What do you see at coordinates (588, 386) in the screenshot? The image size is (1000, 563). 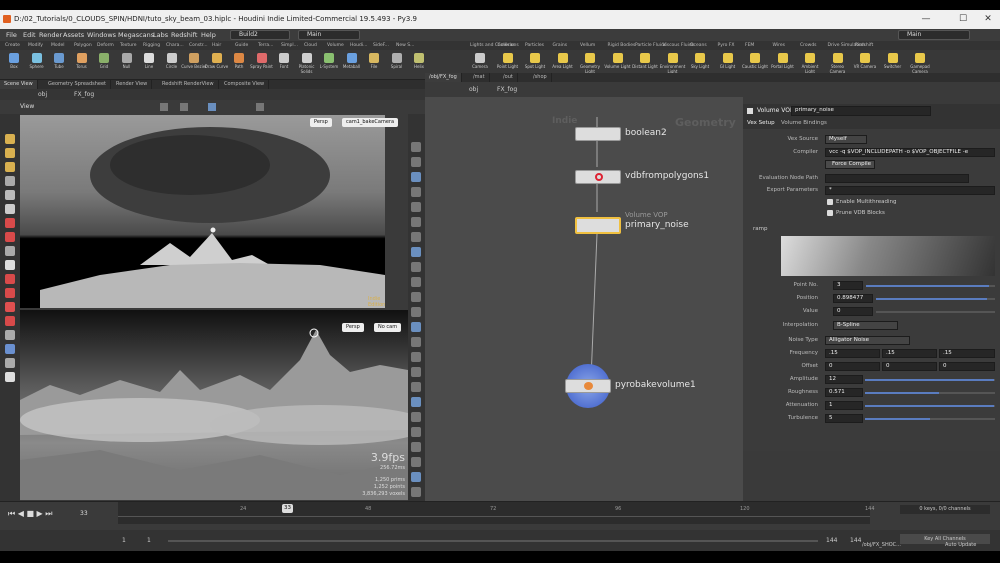 I see `node-pyrobakevolume1` at bounding box center [588, 386].